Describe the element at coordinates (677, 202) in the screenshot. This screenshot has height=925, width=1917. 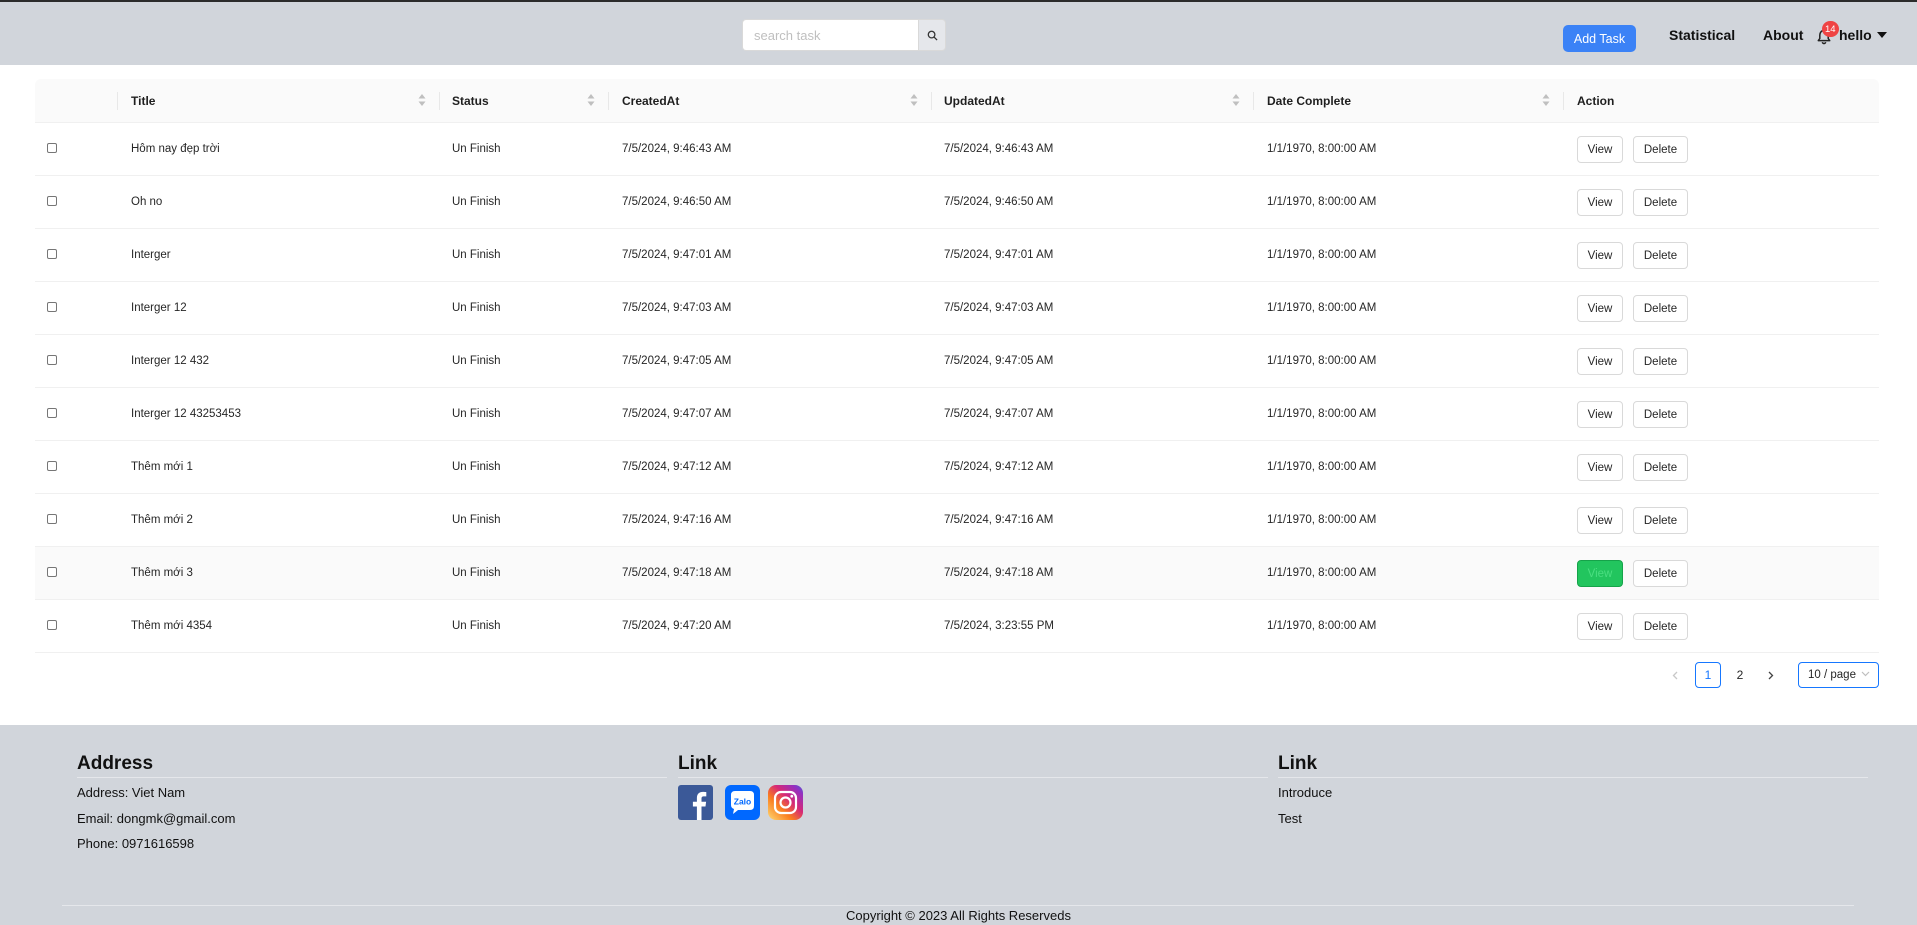
I see `task-created-at: 7/5/2024, 9:46:50 AM` at that location.